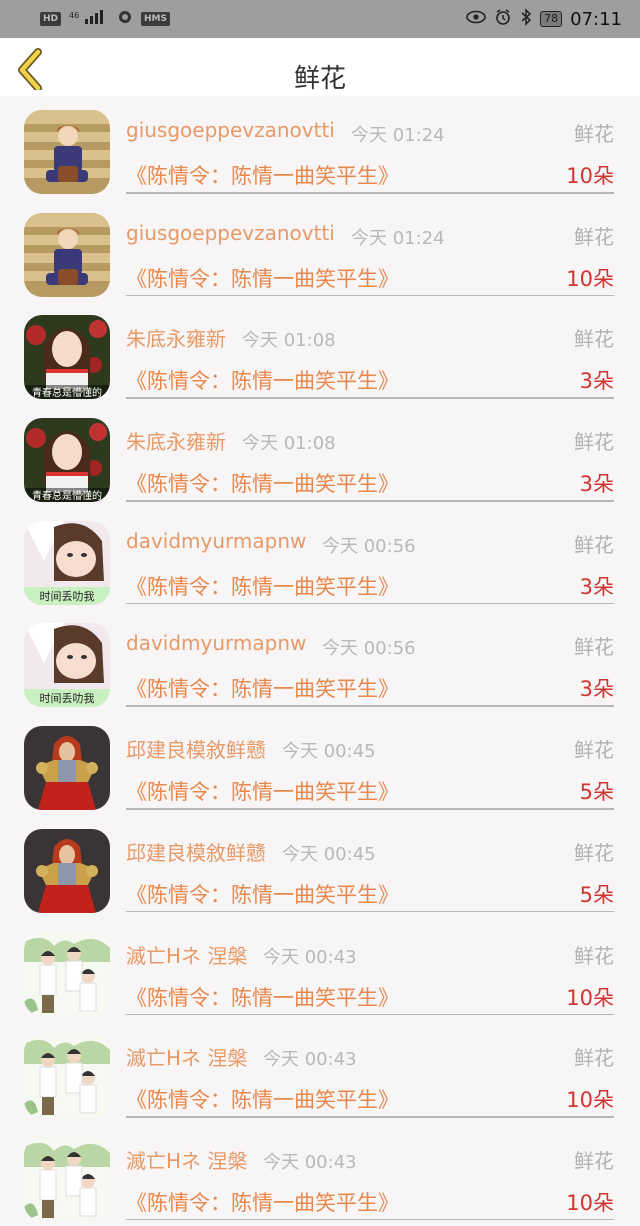 The width and height of the screenshot is (640, 1226). Describe the element at coordinates (476, 19) in the screenshot. I see `eye-icon` at that location.